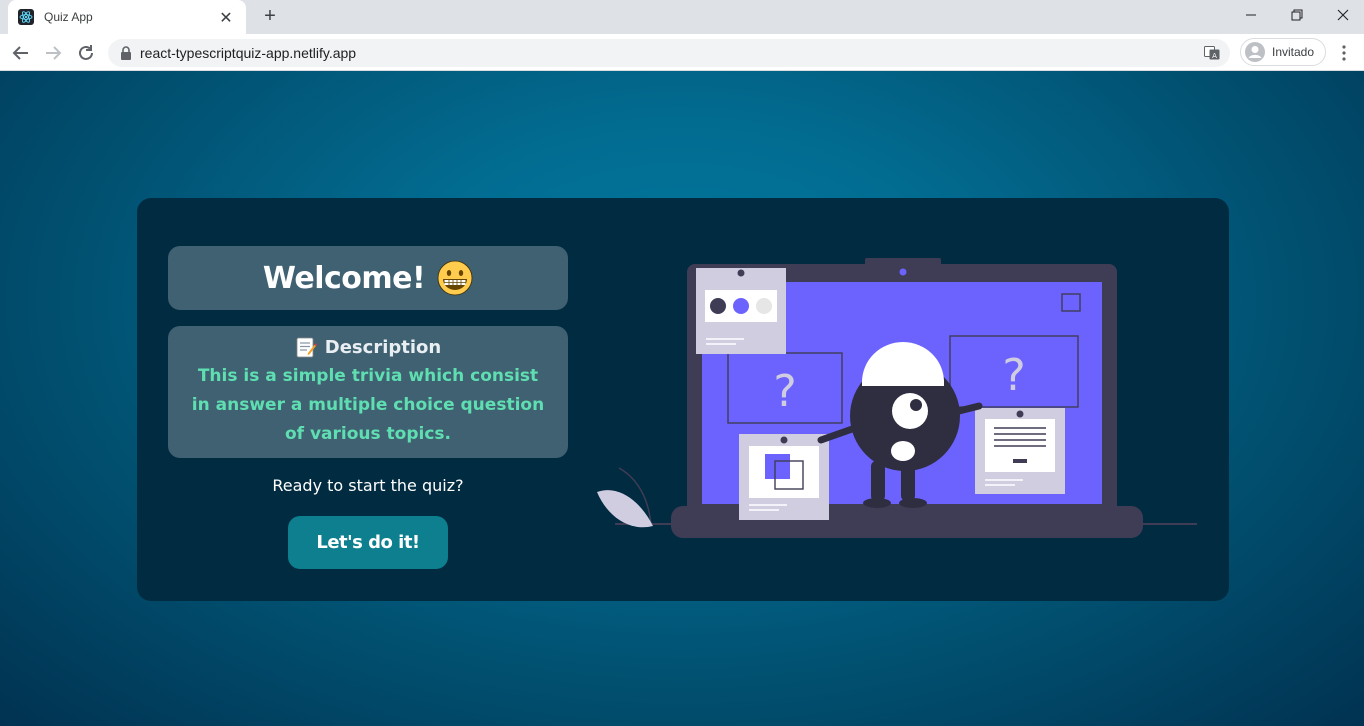 The height and width of the screenshot is (726, 1364). Describe the element at coordinates (682, 17) in the screenshot. I see `browser-tab-strip: Quiz App ✕ +` at that location.